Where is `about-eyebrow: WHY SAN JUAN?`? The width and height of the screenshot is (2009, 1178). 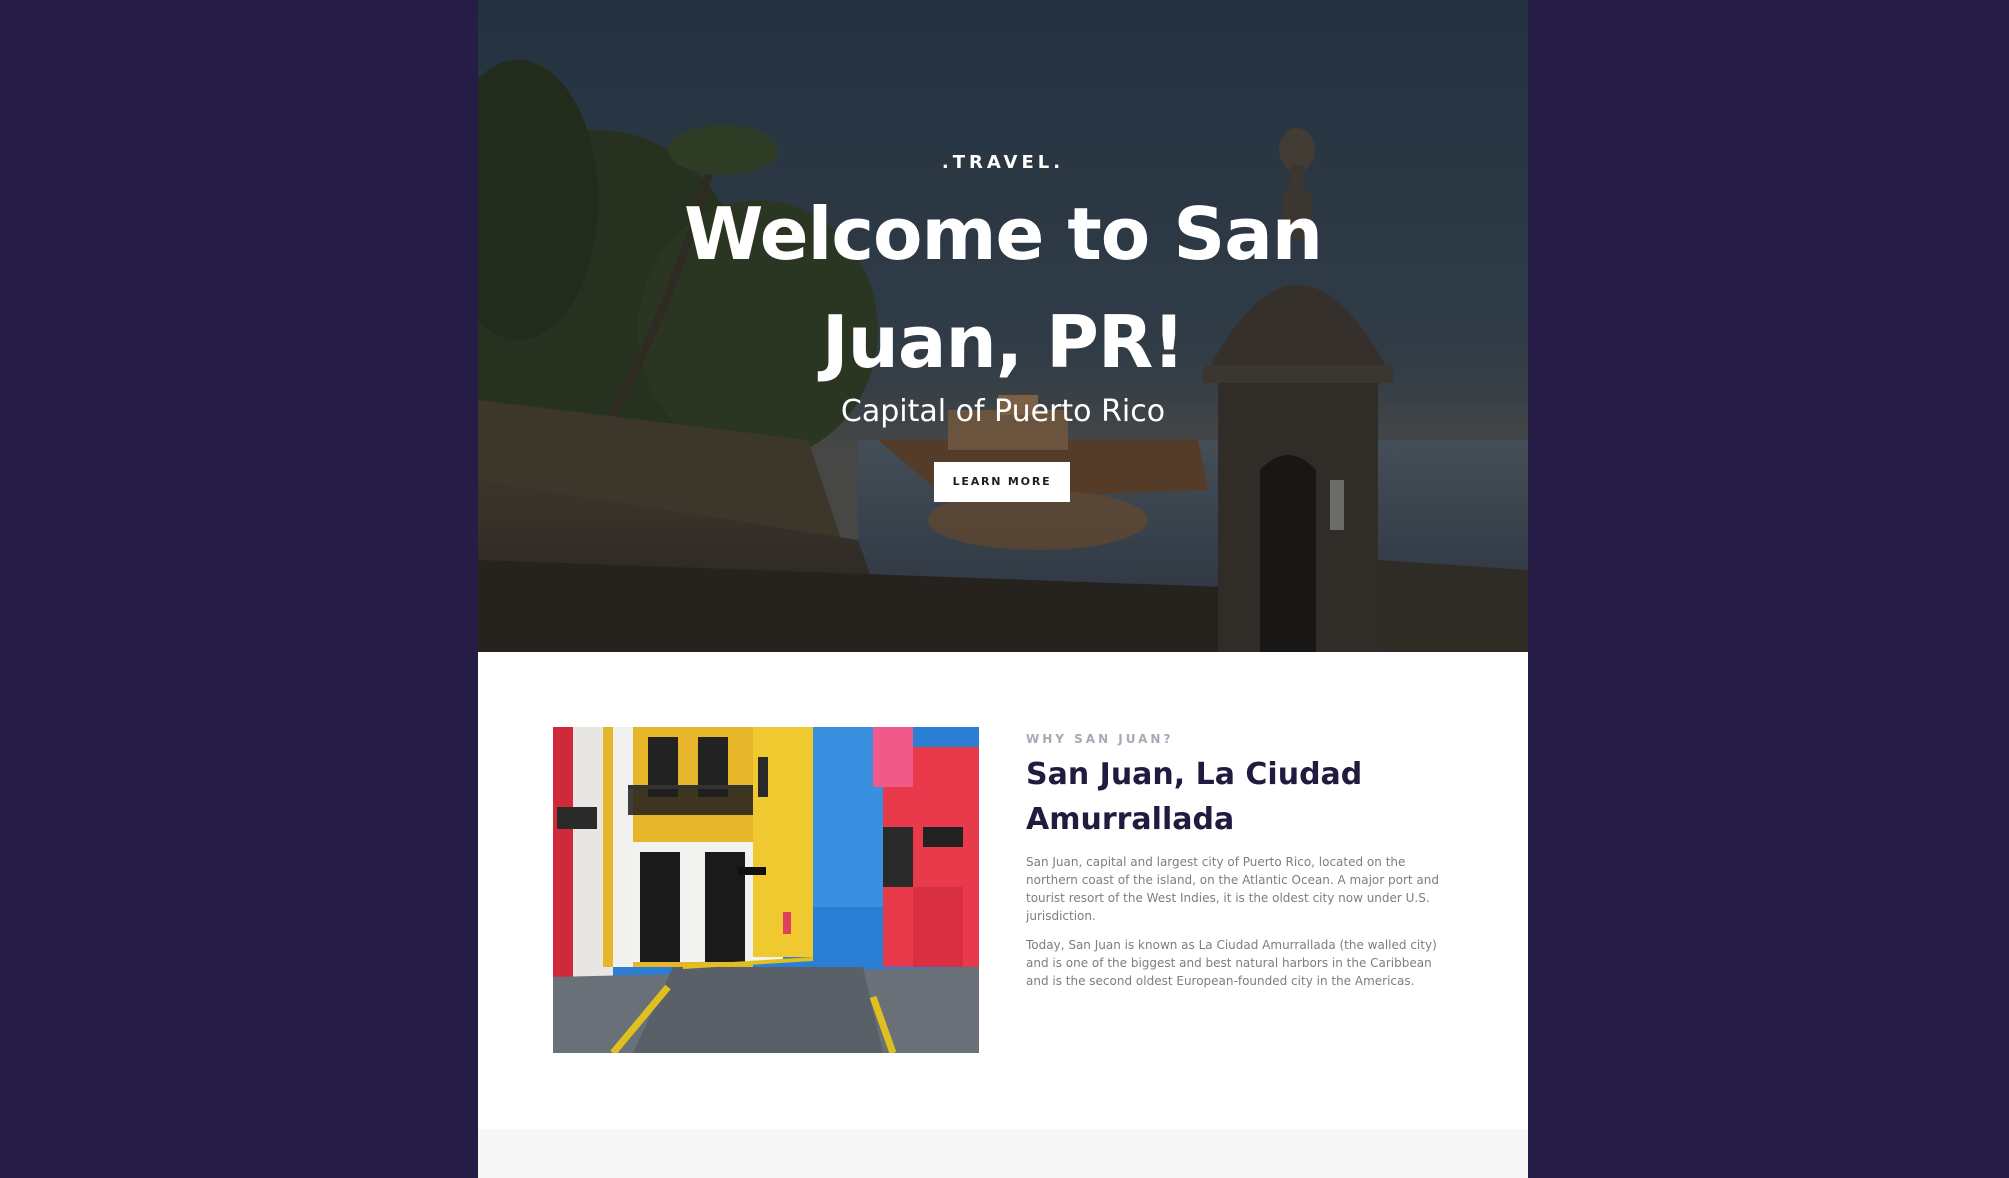
about-eyebrow: WHY SAN JUAN? is located at coordinates (1100, 739).